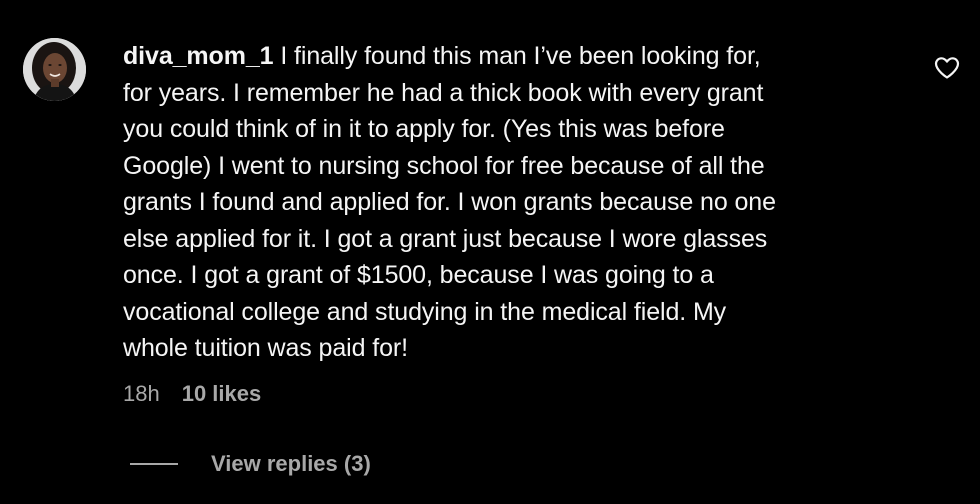 The image size is (980, 504). What do you see at coordinates (291, 463) in the screenshot?
I see `view-replies-label: View replies (3)` at bounding box center [291, 463].